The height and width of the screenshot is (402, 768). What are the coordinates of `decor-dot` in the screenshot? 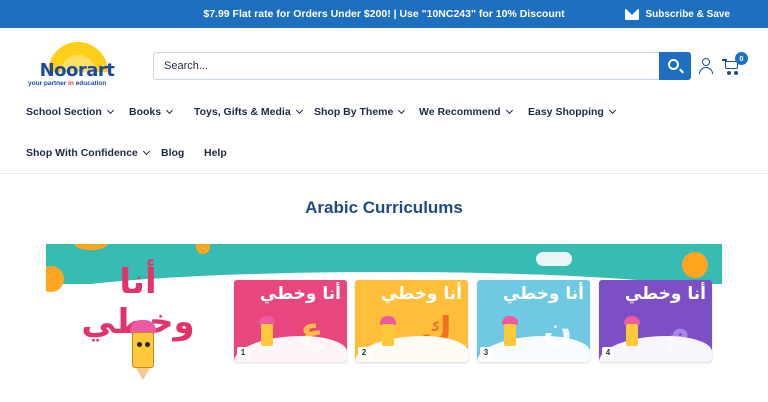 It's located at (695, 265).